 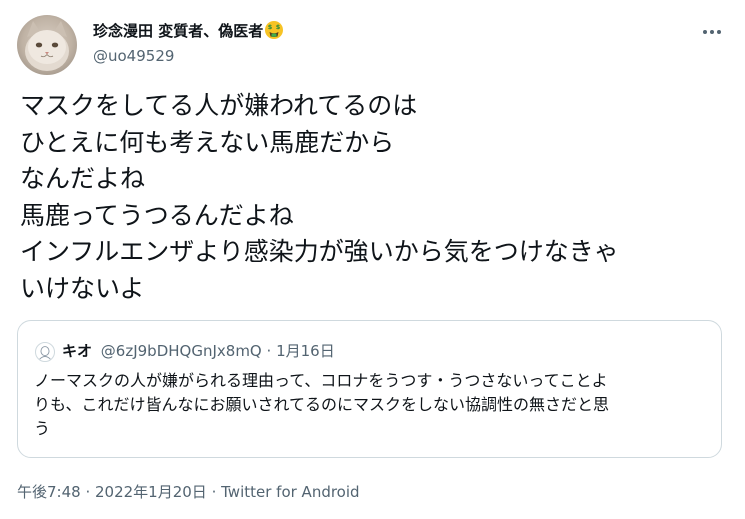 I want to click on cat-avatar-icon, so click(x=47, y=46).